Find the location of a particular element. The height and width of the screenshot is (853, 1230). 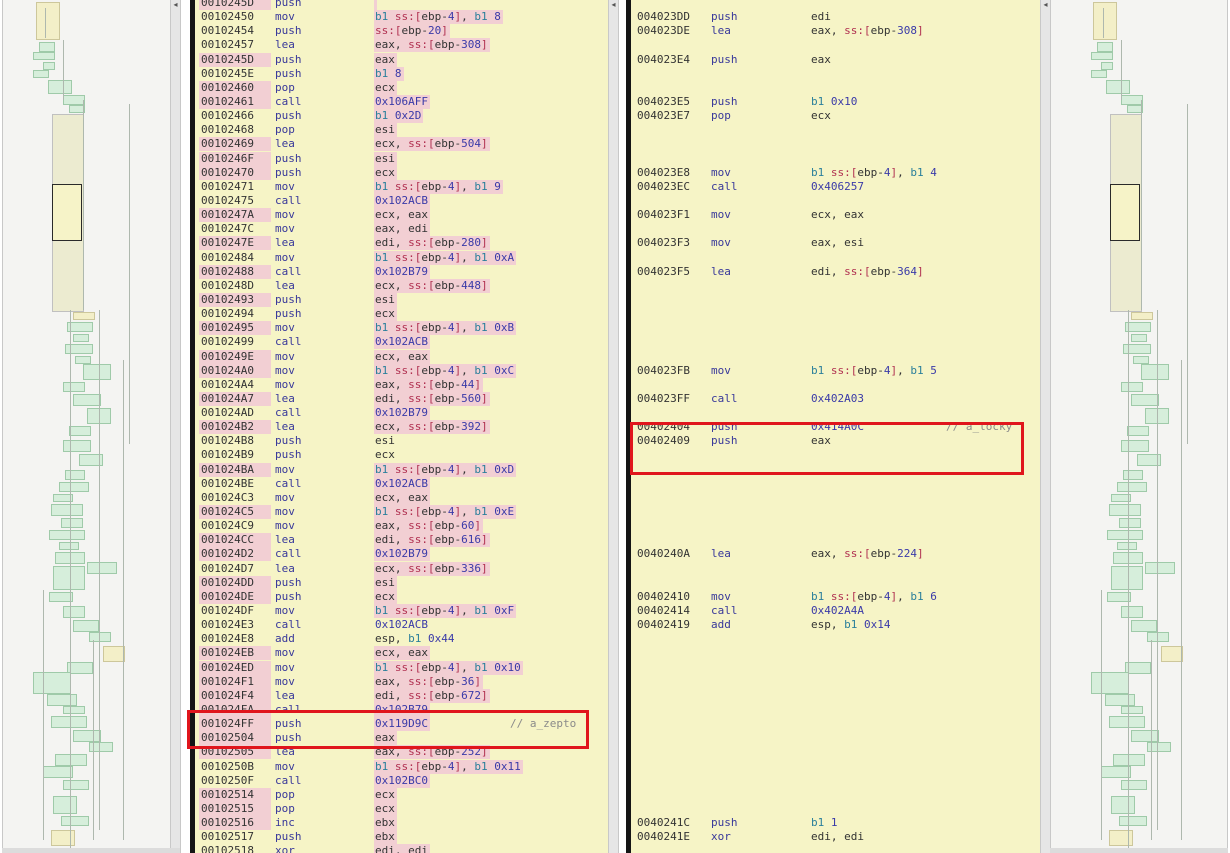

left-function-graph-overview is located at coordinates (86, 424).